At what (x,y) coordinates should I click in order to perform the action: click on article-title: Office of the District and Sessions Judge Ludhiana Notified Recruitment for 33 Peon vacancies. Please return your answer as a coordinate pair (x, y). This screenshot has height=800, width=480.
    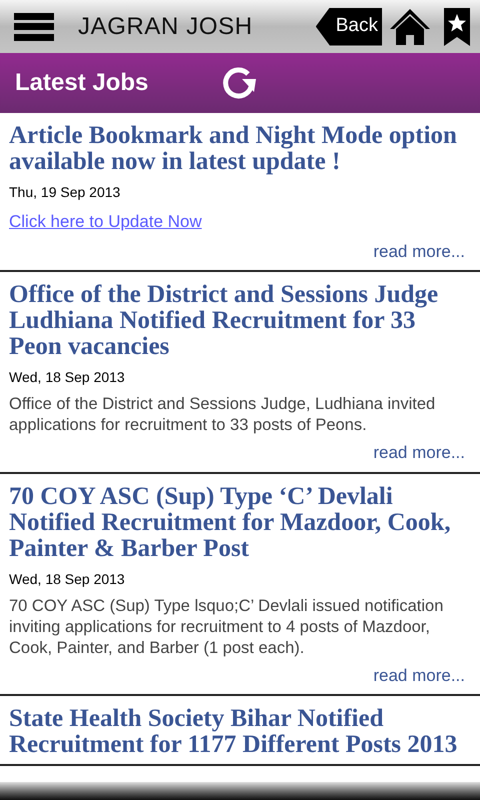
    Looking at the image, I should click on (240, 321).